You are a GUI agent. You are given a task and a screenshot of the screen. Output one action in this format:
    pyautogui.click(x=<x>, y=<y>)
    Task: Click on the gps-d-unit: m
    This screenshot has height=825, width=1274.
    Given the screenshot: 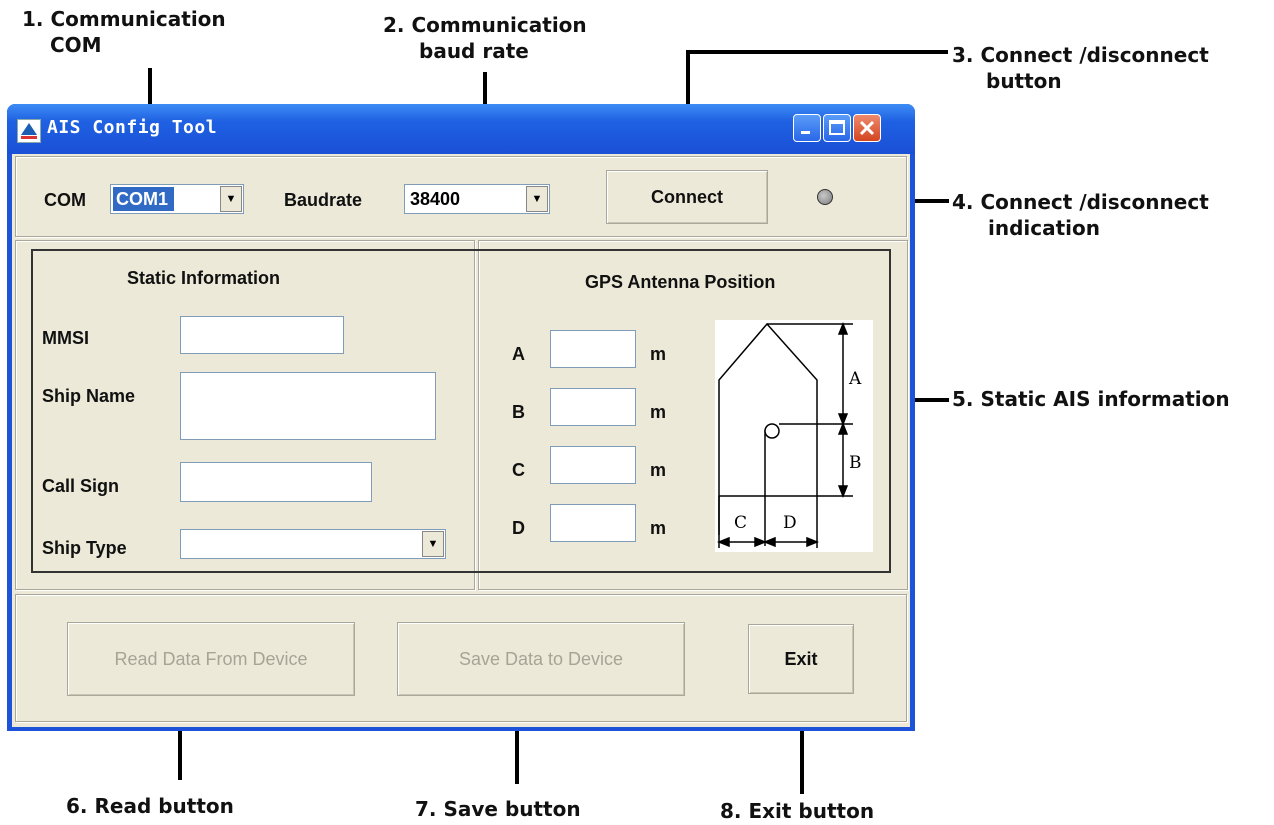 What is the action you would take?
    pyautogui.click(x=658, y=528)
    